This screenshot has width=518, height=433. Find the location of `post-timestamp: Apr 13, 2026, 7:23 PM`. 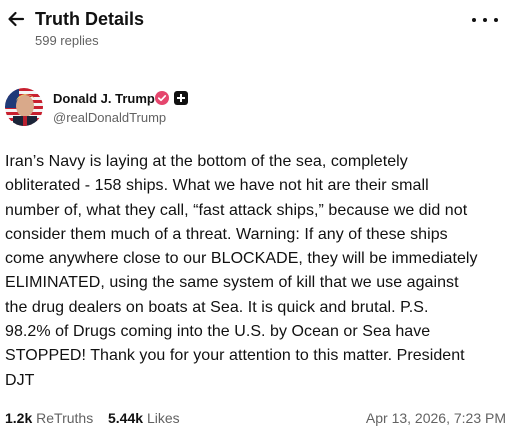

post-timestamp: Apr 13, 2026, 7:23 PM is located at coordinates (435, 418).